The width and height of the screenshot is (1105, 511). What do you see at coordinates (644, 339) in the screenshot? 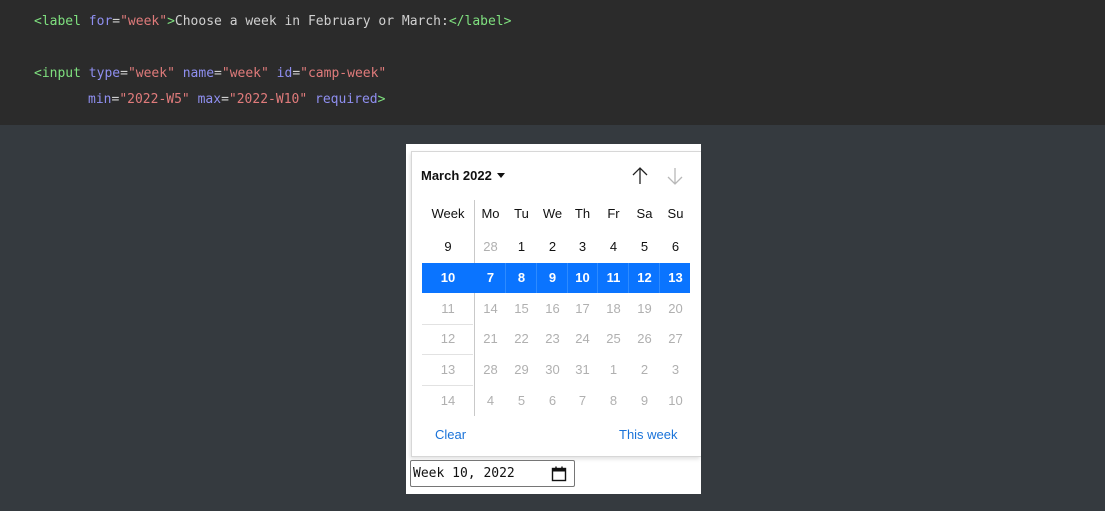
I see `day-cell: 26` at bounding box center [644, 339].